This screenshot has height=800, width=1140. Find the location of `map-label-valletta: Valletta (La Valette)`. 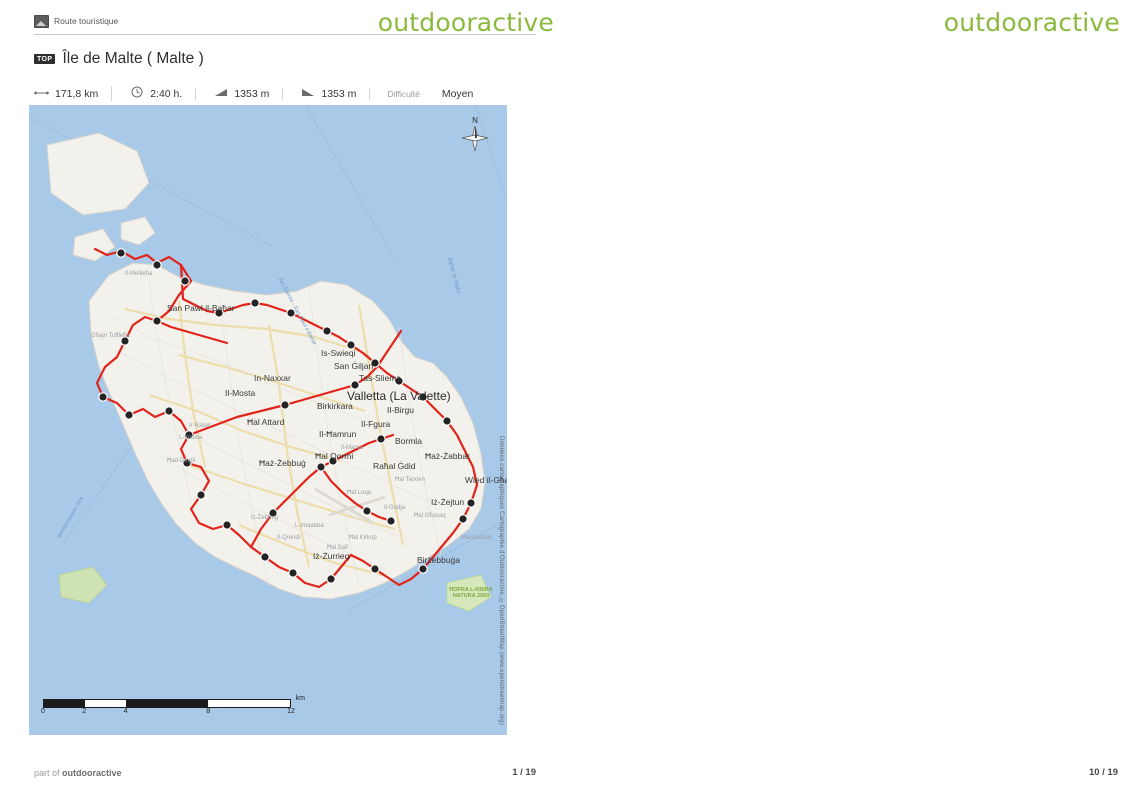

map-label-valletta: Valletta (La Valette) is located at coordinates (399, 396).